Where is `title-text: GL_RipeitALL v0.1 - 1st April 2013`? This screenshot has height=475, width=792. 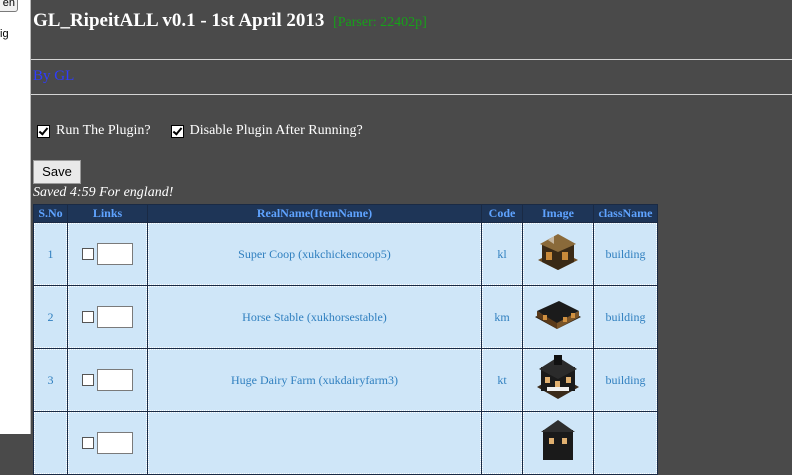
title-text: GL_RipeitALL v0.1 - 1st April 2013 is located at coordinates (179, 20).